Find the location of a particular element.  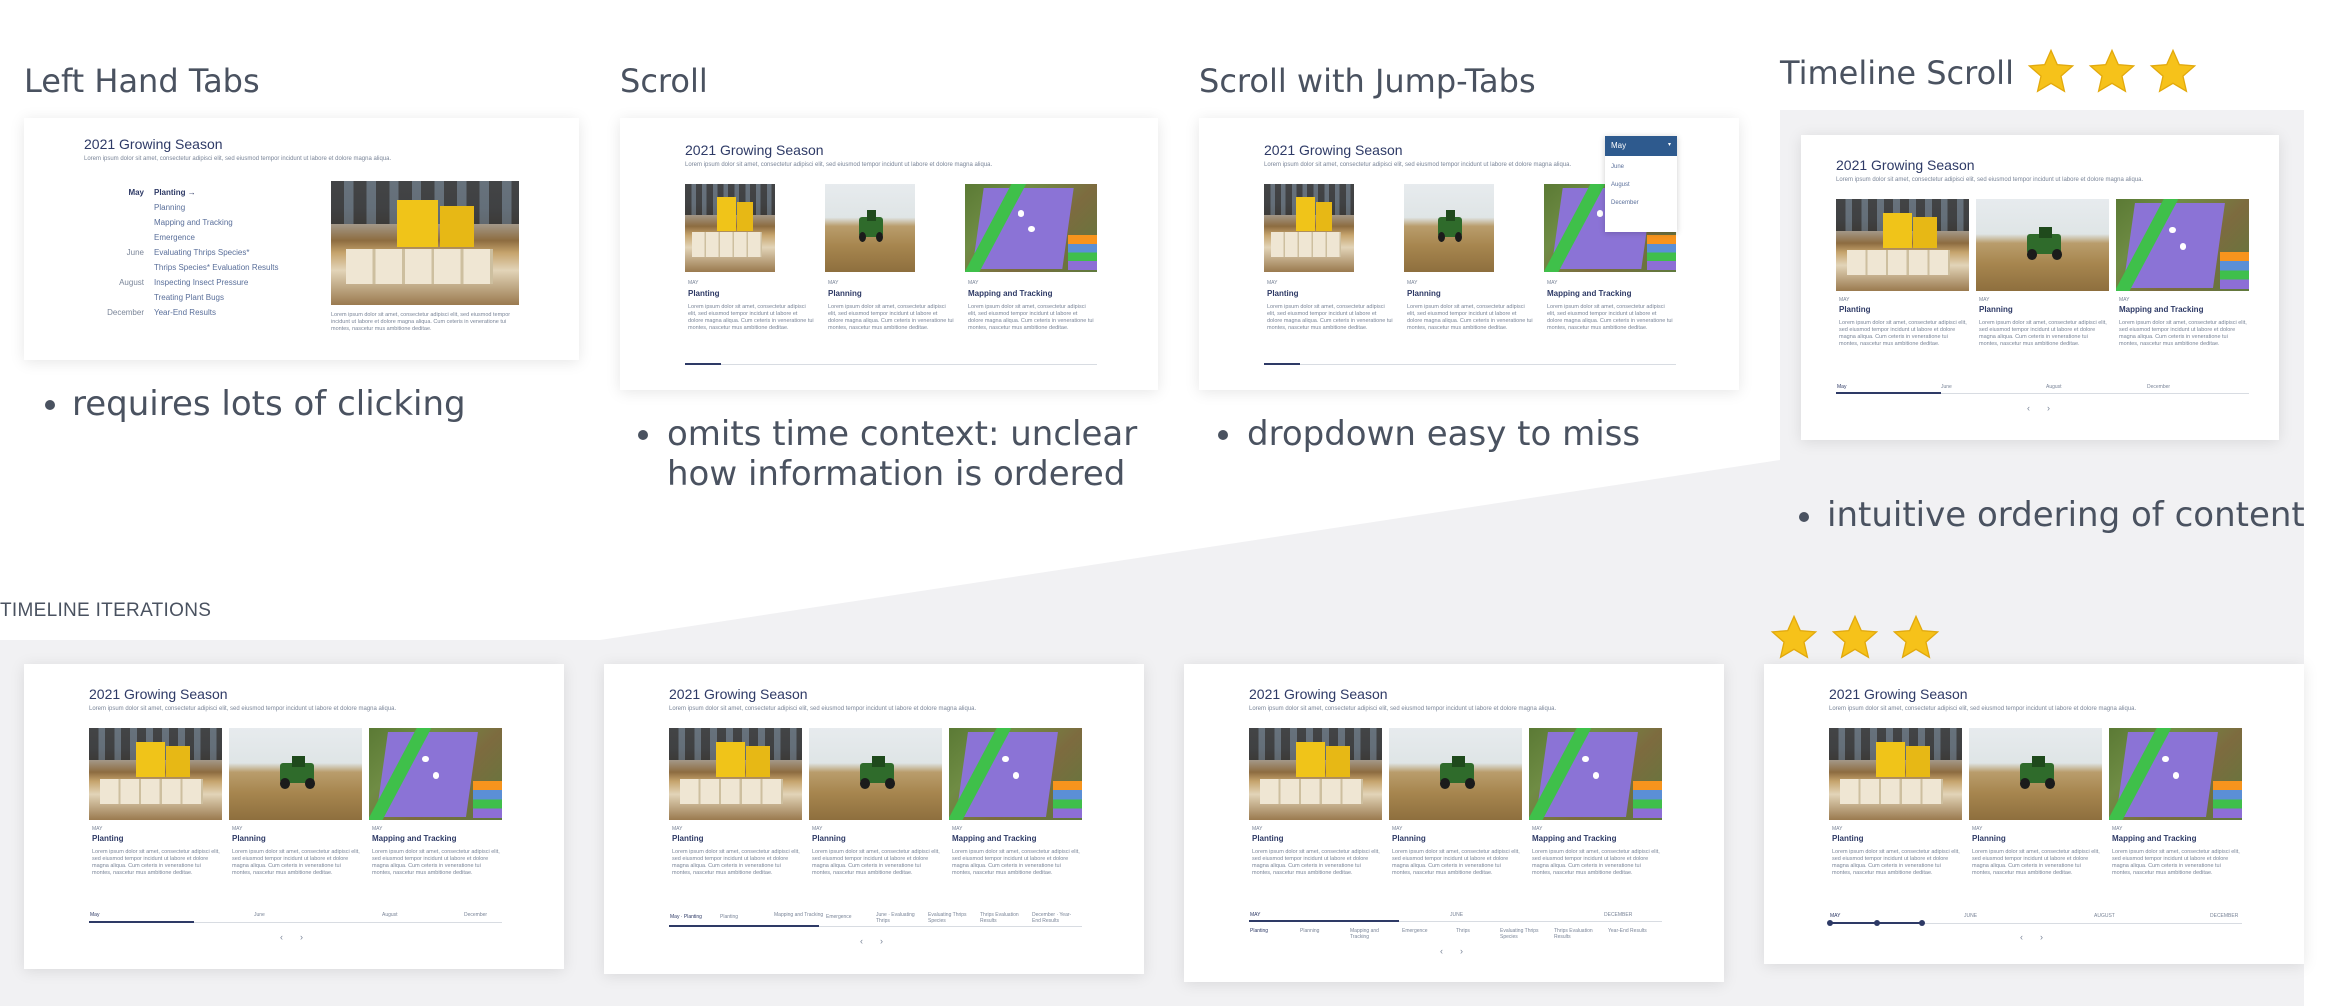

tab-item: Treating Plant Bugs is located at coordinates (189, 297).